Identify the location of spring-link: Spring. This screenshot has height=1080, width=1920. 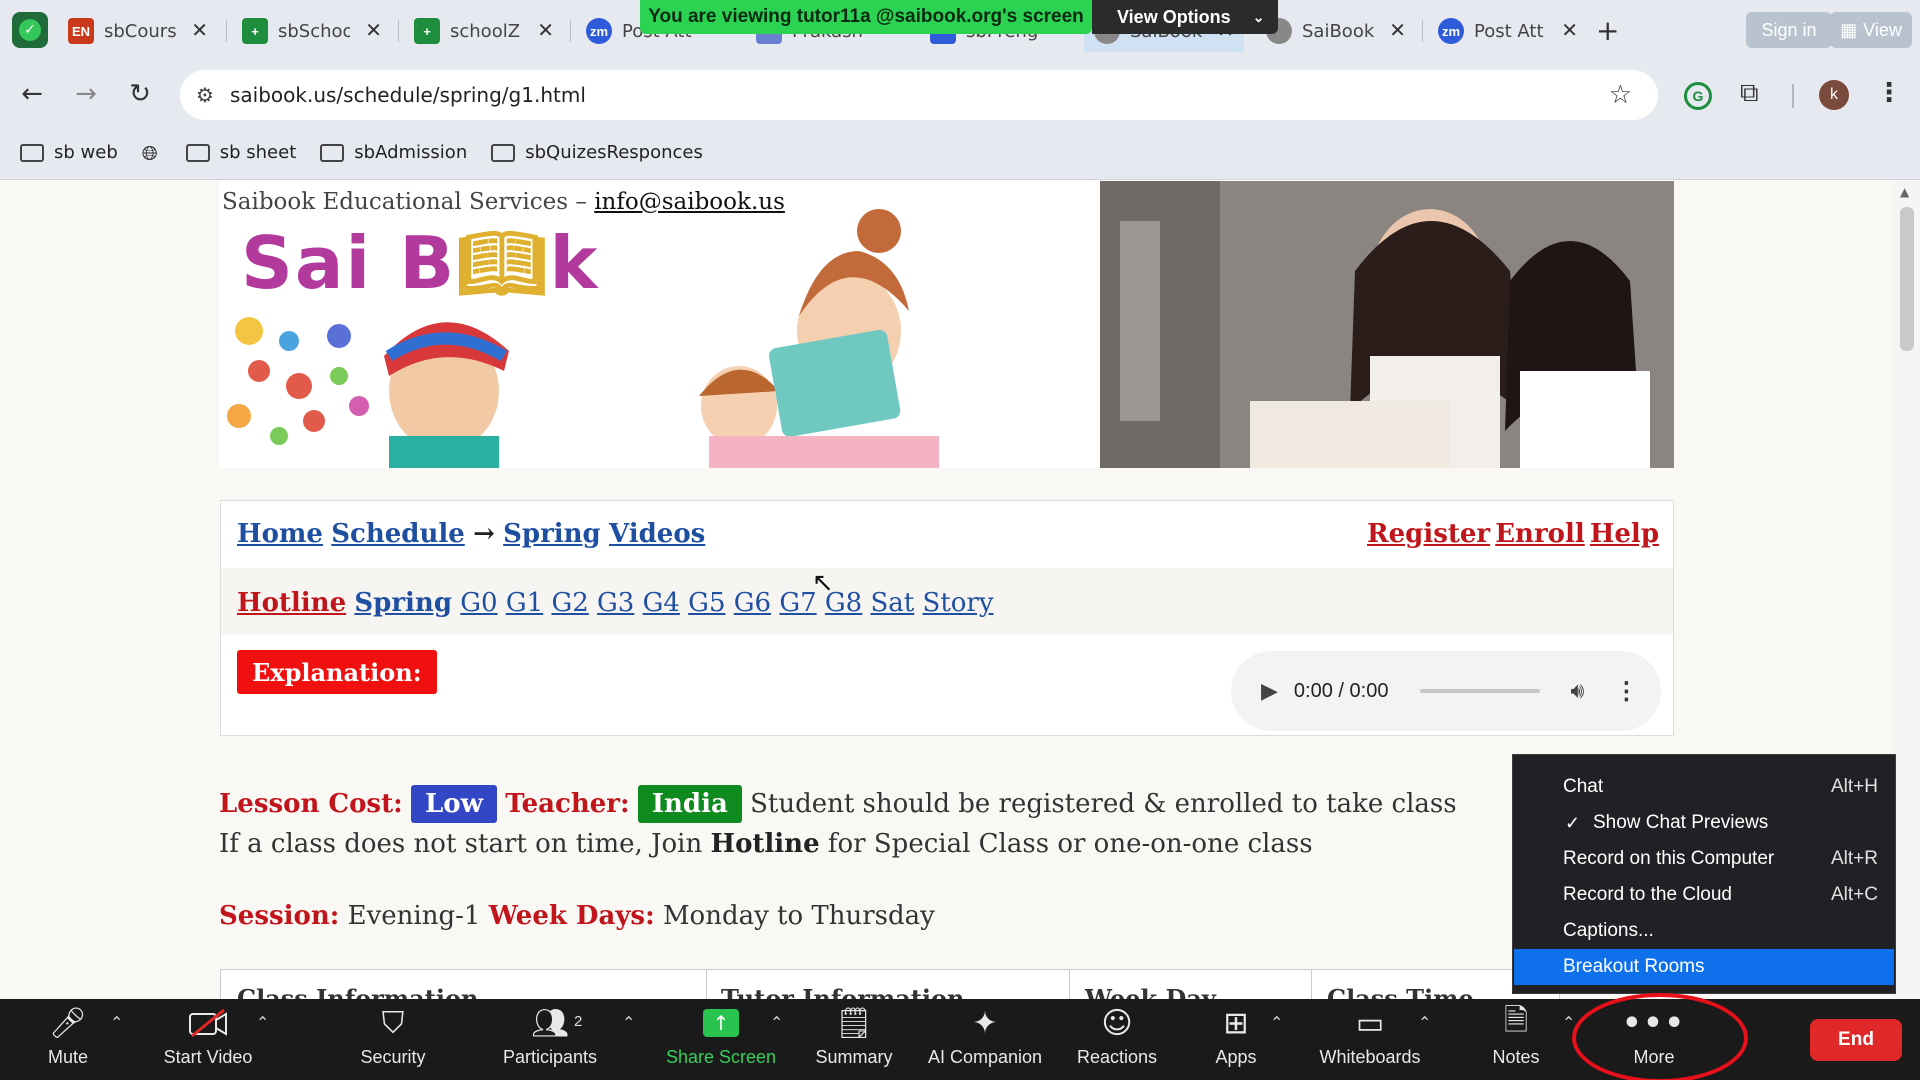
(403, 603).